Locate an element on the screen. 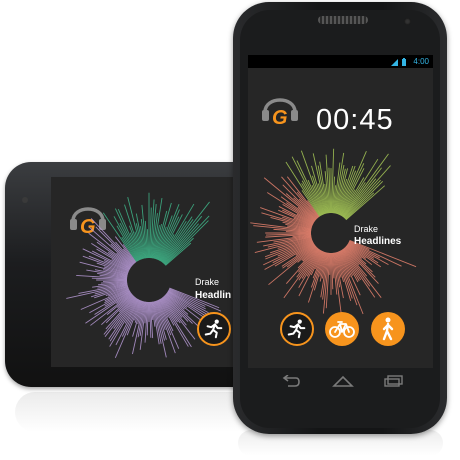 The image size is (460, 460). signal-battery-icons is located at coordinates (400, 63).